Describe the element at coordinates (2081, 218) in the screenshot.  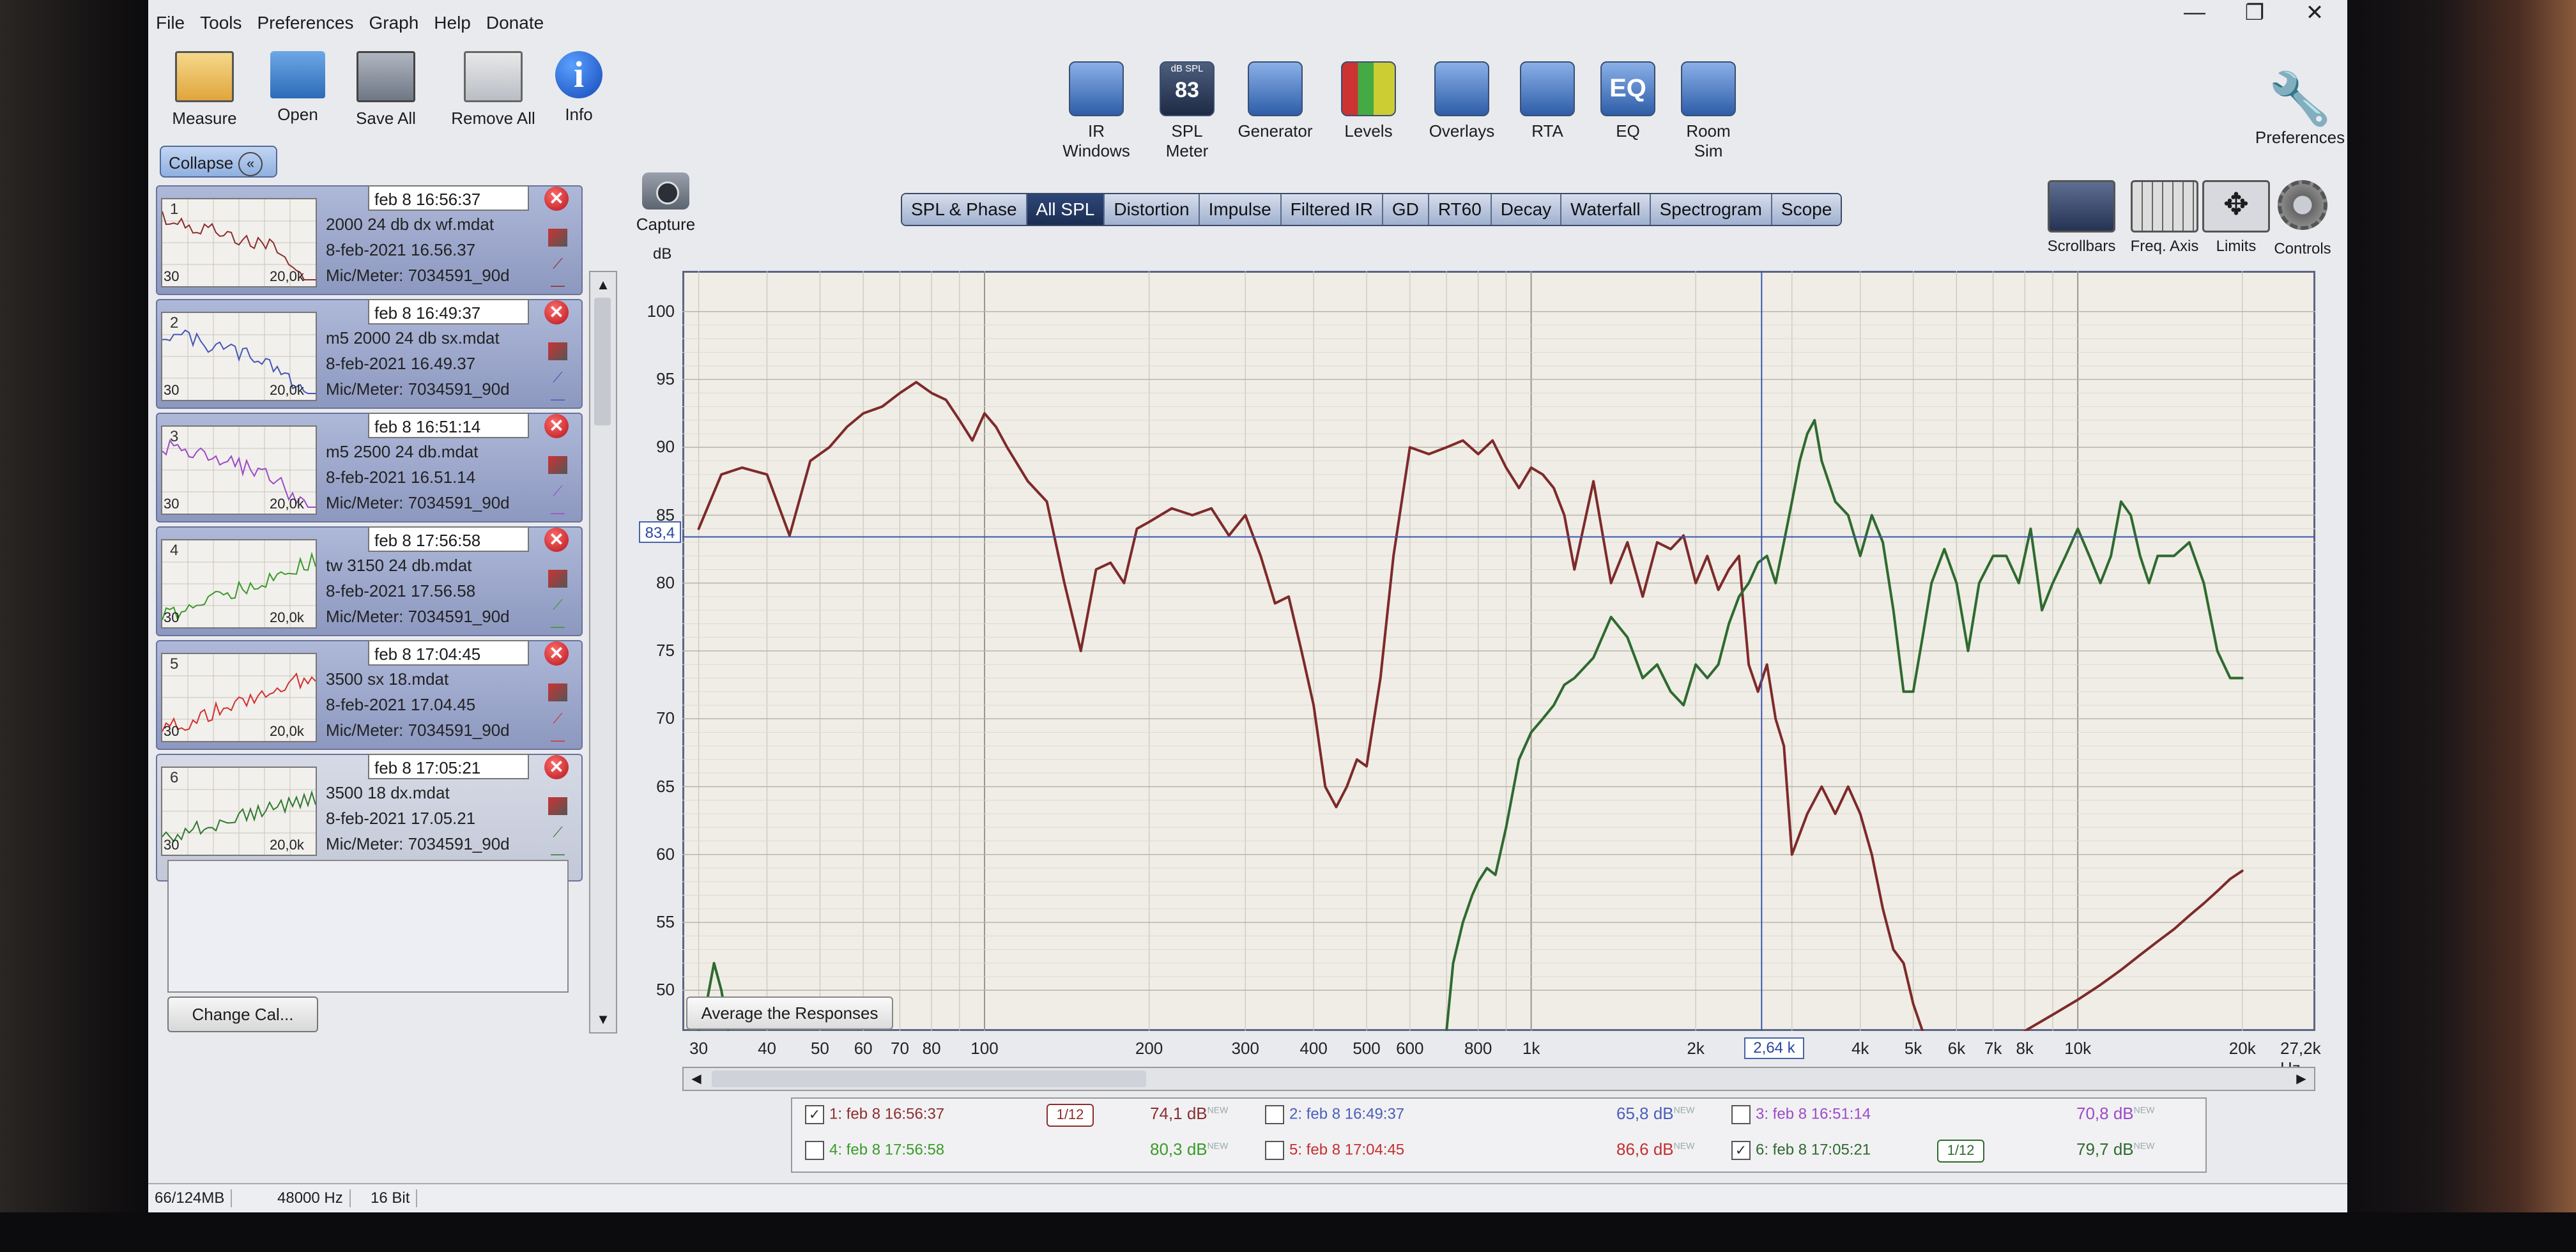
I see `scrollbars-button: Scrollbars` at that location.